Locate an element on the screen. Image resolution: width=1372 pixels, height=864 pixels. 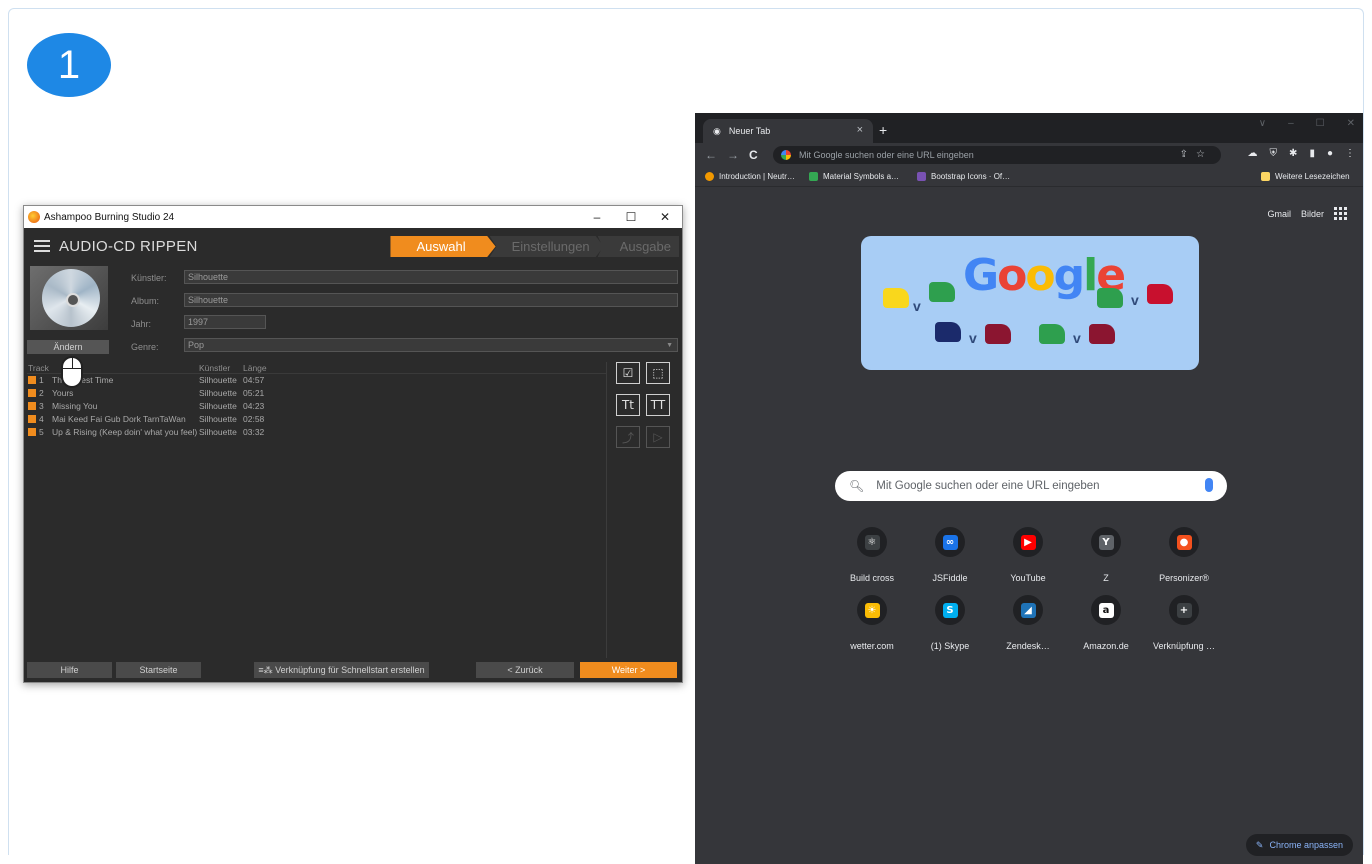
images-link: Bilder is located at coordinates (1312, 214).